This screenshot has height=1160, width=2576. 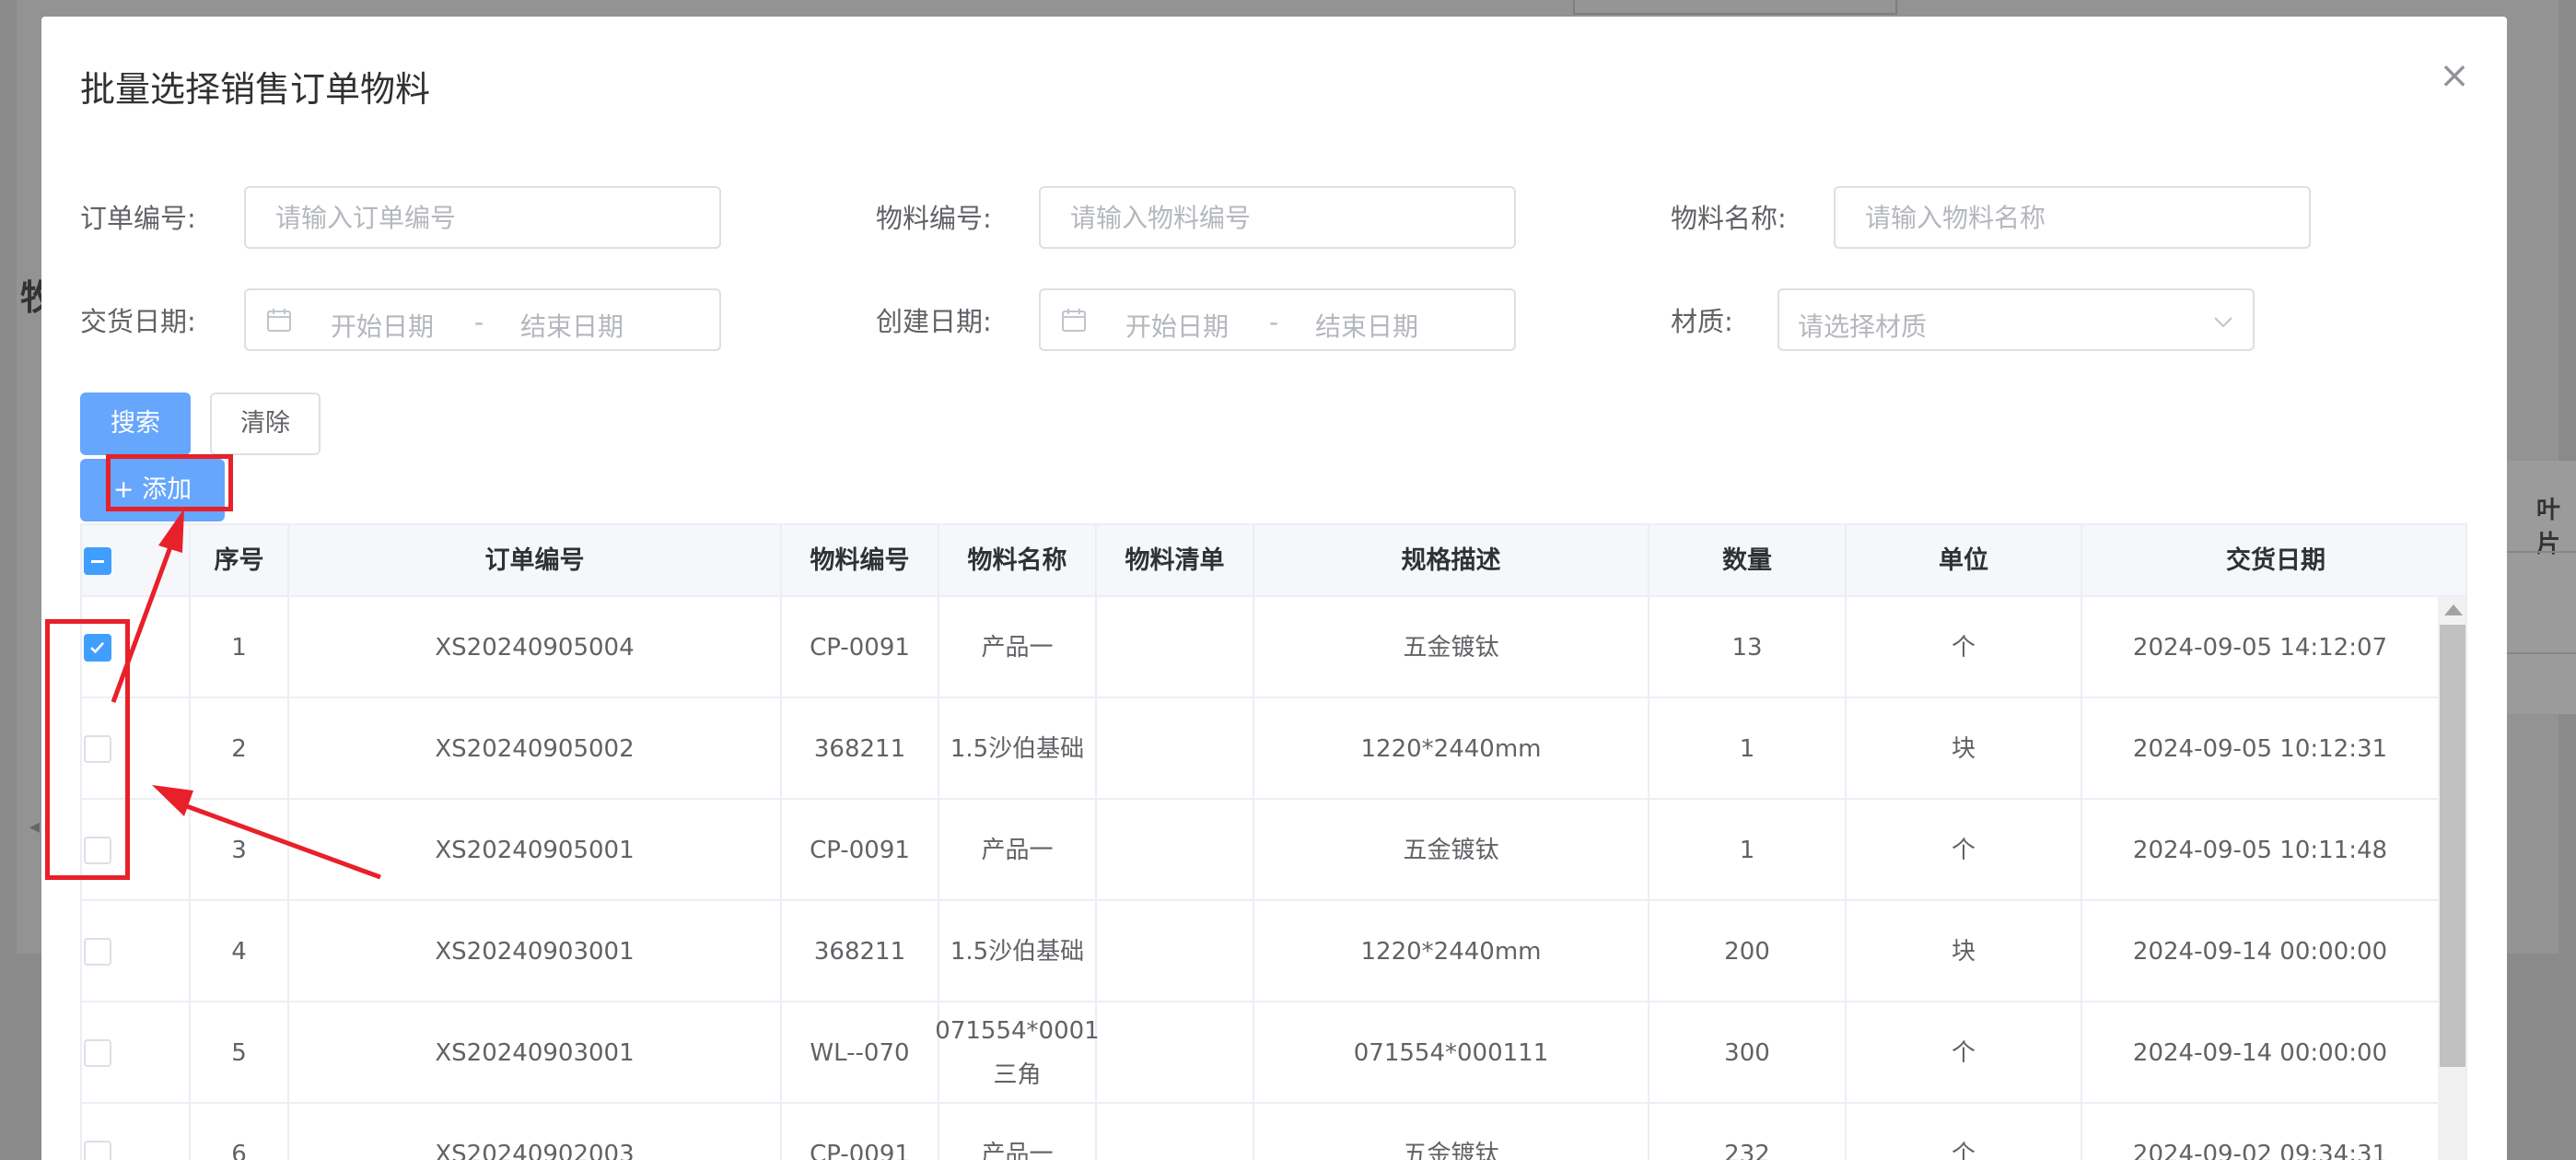 What do you see at coordinates (97, 561) in the screenshot?
I see `select-all-checkbox` at bounding box center [97, 561].